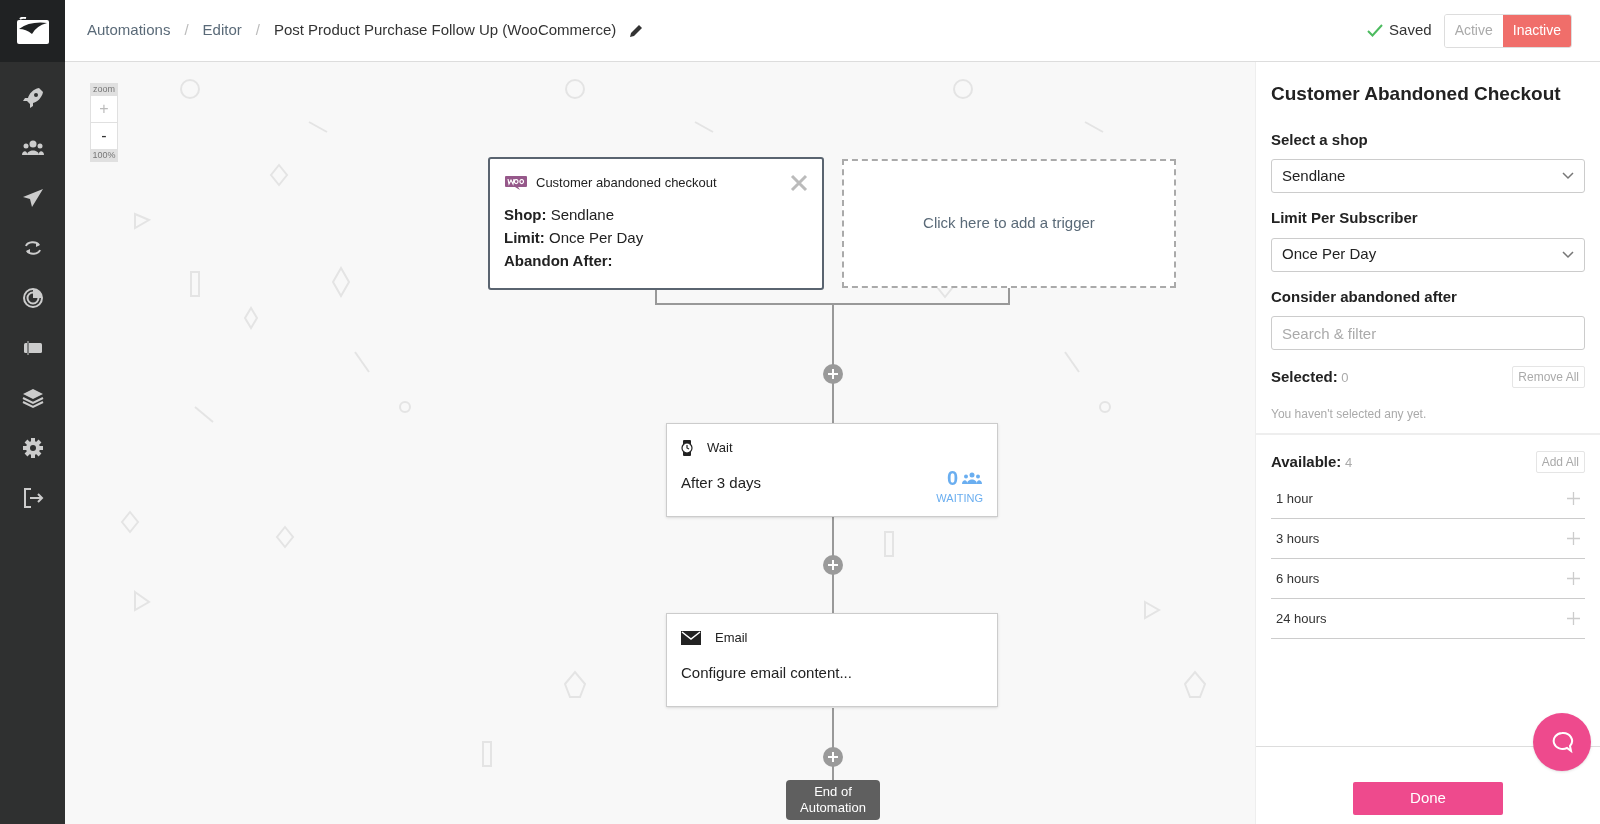  Describe the element at coordinates (832, 470) in the screenshot. I see `step-card: Wait After 3 days 0 WAITING` at that location.